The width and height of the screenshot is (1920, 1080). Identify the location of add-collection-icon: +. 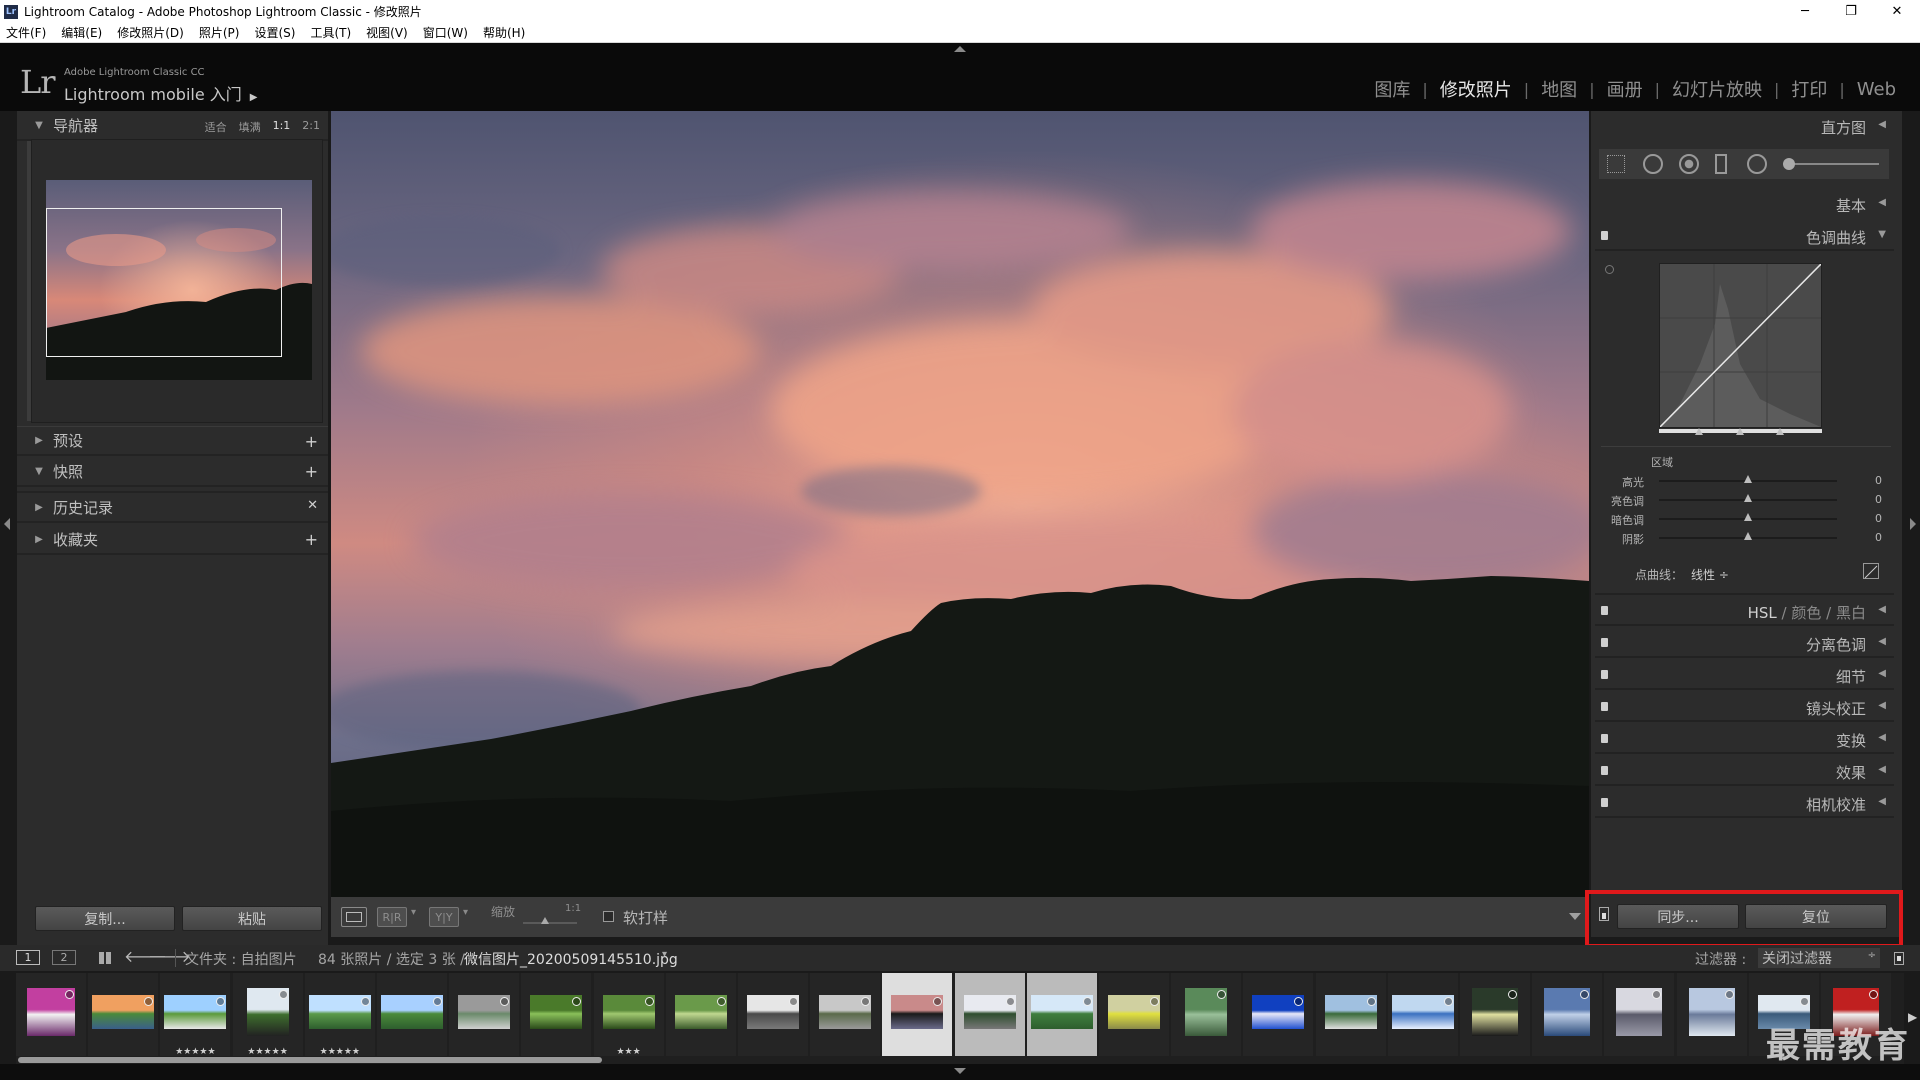
(311, 539).